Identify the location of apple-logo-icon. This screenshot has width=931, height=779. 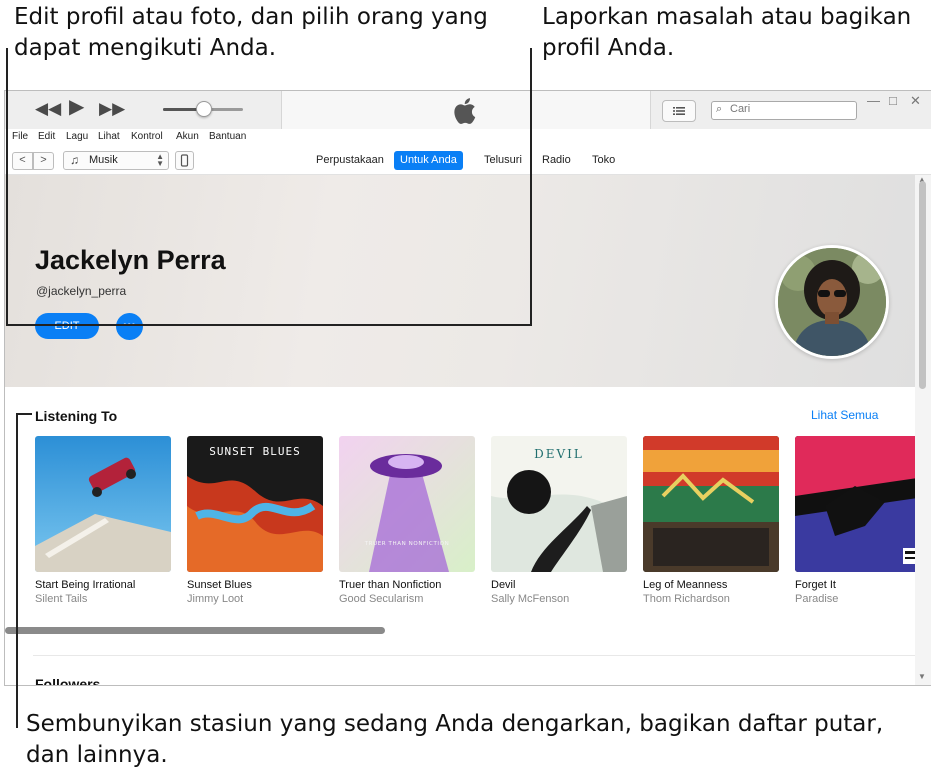
(465, 111).